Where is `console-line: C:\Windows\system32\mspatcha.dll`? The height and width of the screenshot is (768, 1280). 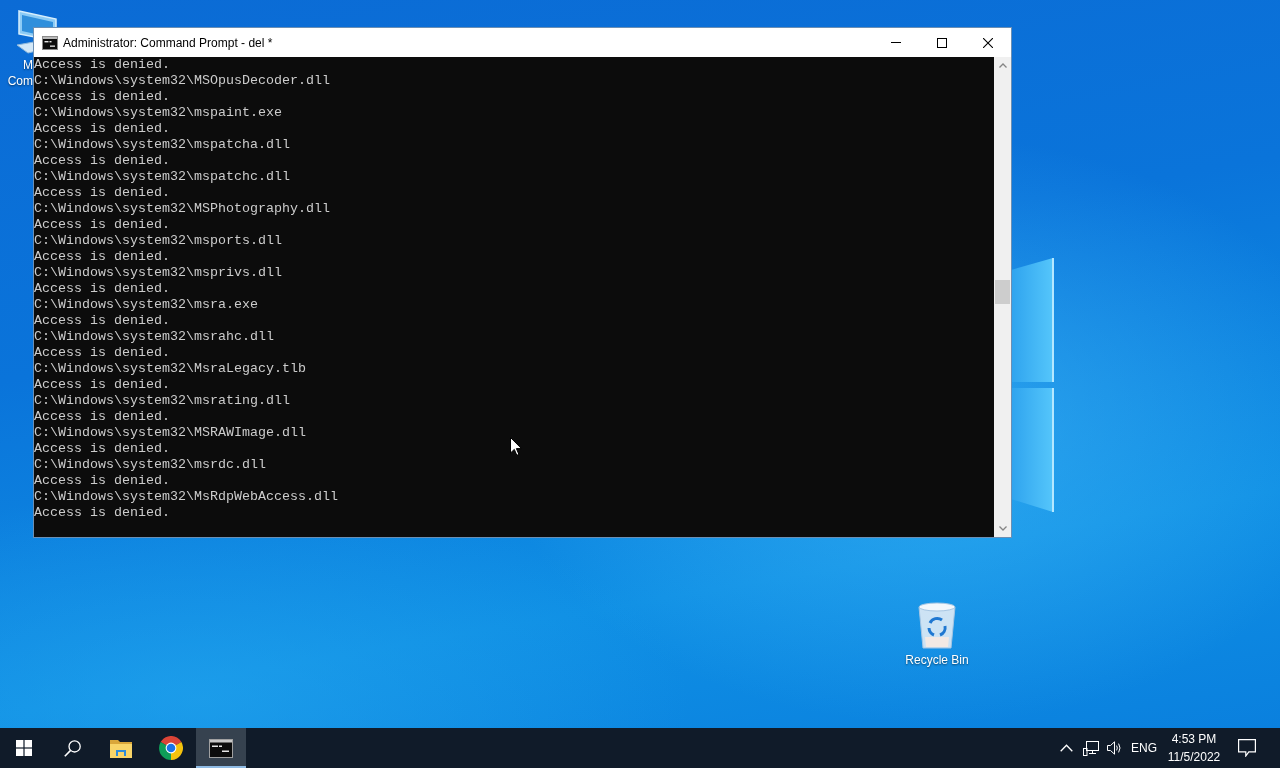
console-line: C:\Windows\system32\mspatcha.dll is located at coordinates (162, 145).